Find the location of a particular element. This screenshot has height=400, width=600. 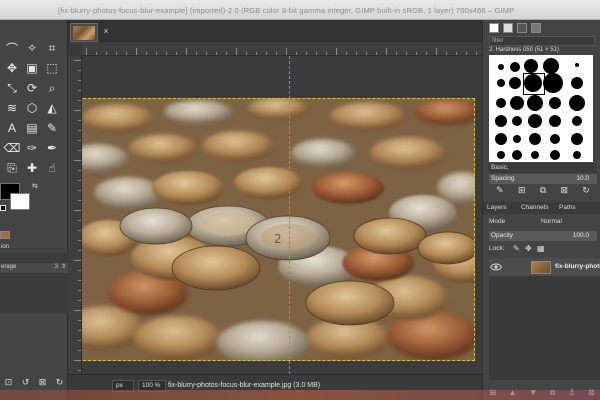

eraser-icon: ⌫ is located at coordinates (12, 148).